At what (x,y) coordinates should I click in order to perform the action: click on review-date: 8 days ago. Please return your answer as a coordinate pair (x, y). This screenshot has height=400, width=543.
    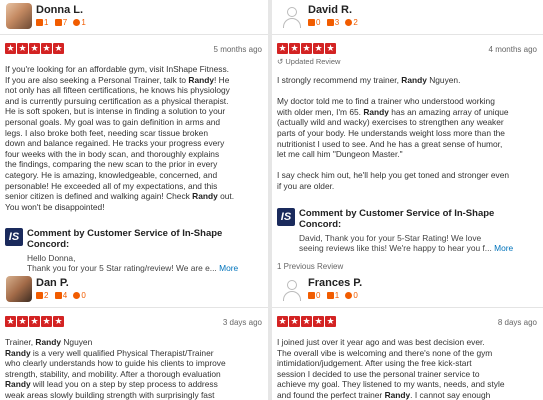
    Looking at the image, I should click on (517, 322).